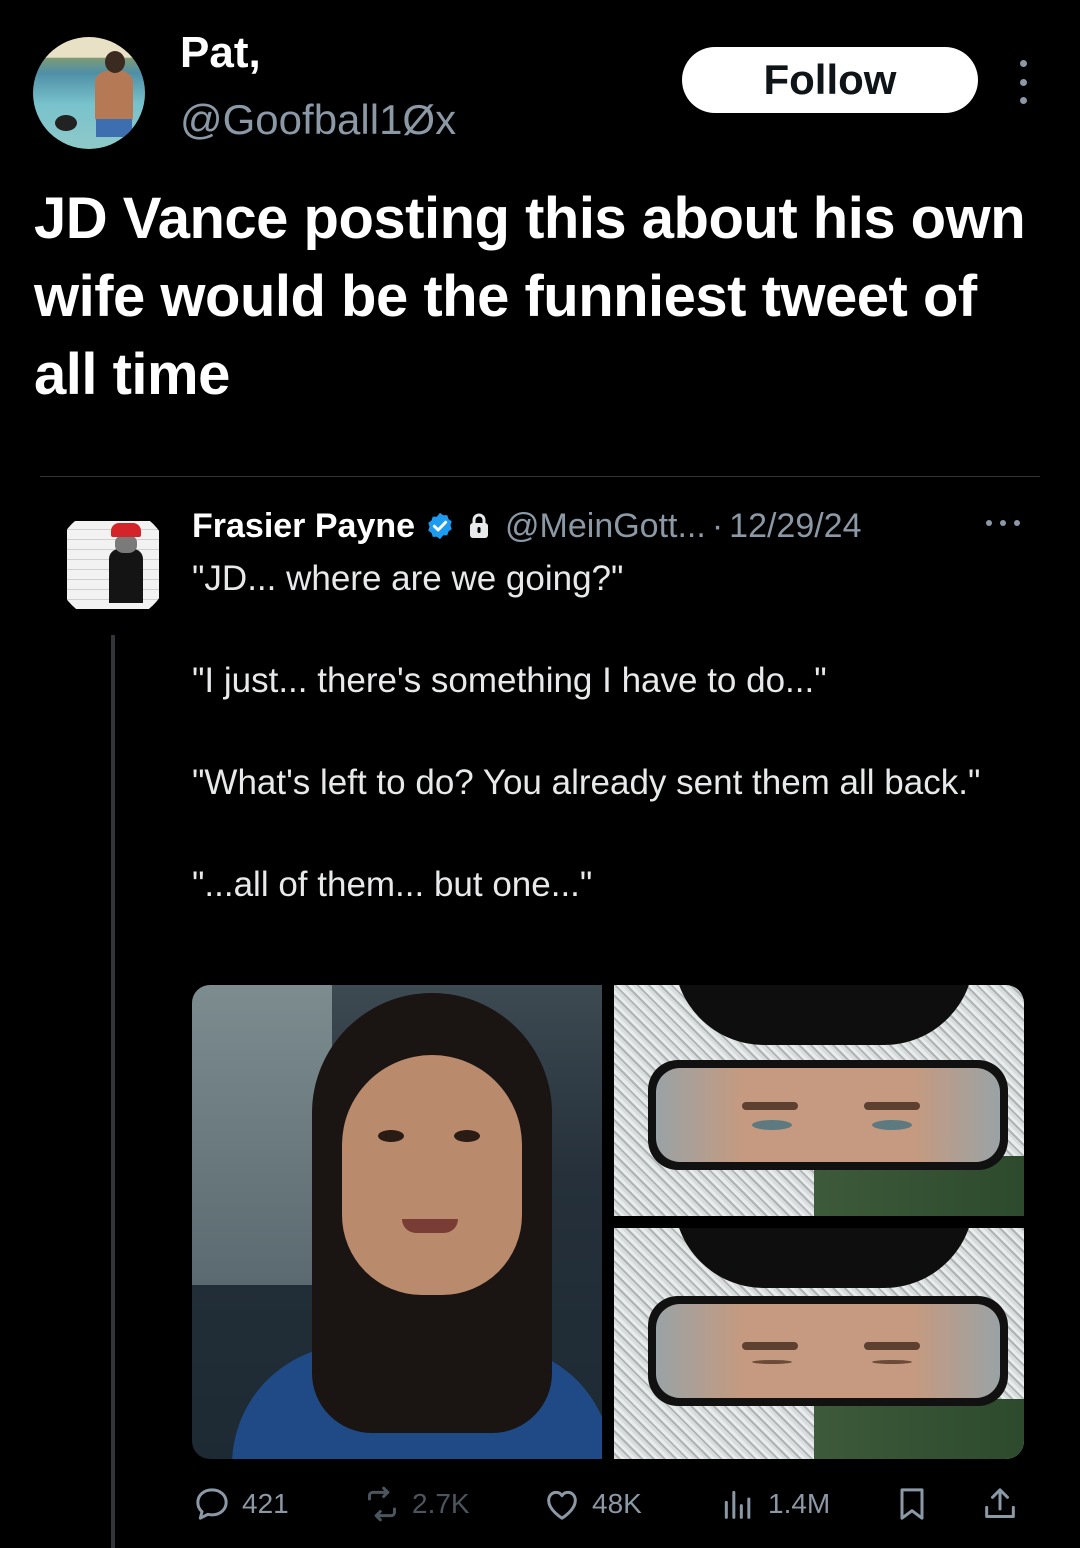 The width and height of the screenshot is (1080, 1548). Describe the element at coordinates (562, 1504) in the screenshot. I see `heart-icon` at that location.